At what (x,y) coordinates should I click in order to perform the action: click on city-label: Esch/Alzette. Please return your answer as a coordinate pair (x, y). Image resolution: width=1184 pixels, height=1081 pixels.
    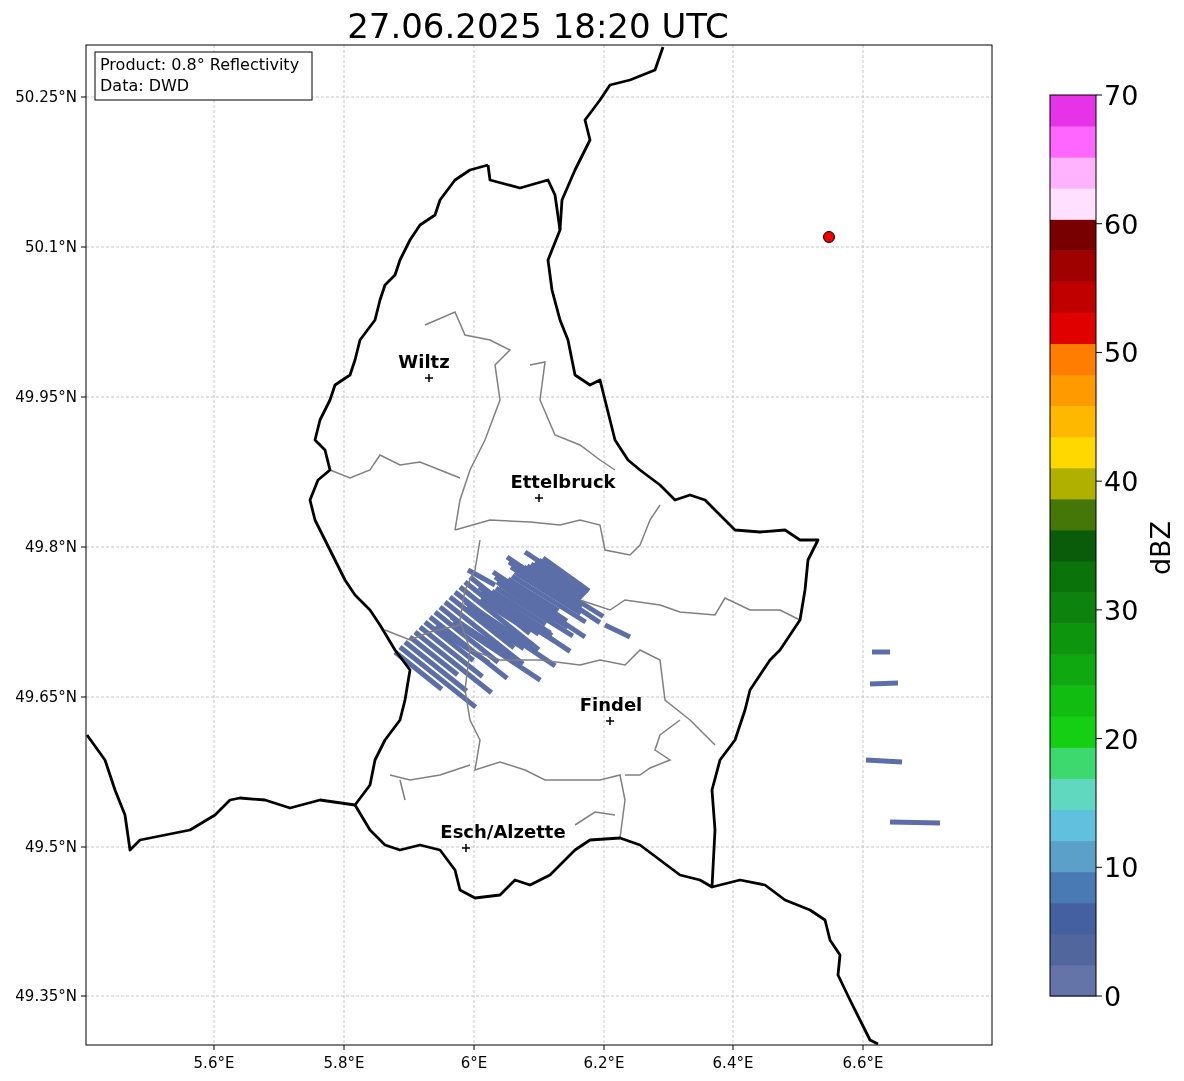
    Looking at the image, I should click on (503, 831).